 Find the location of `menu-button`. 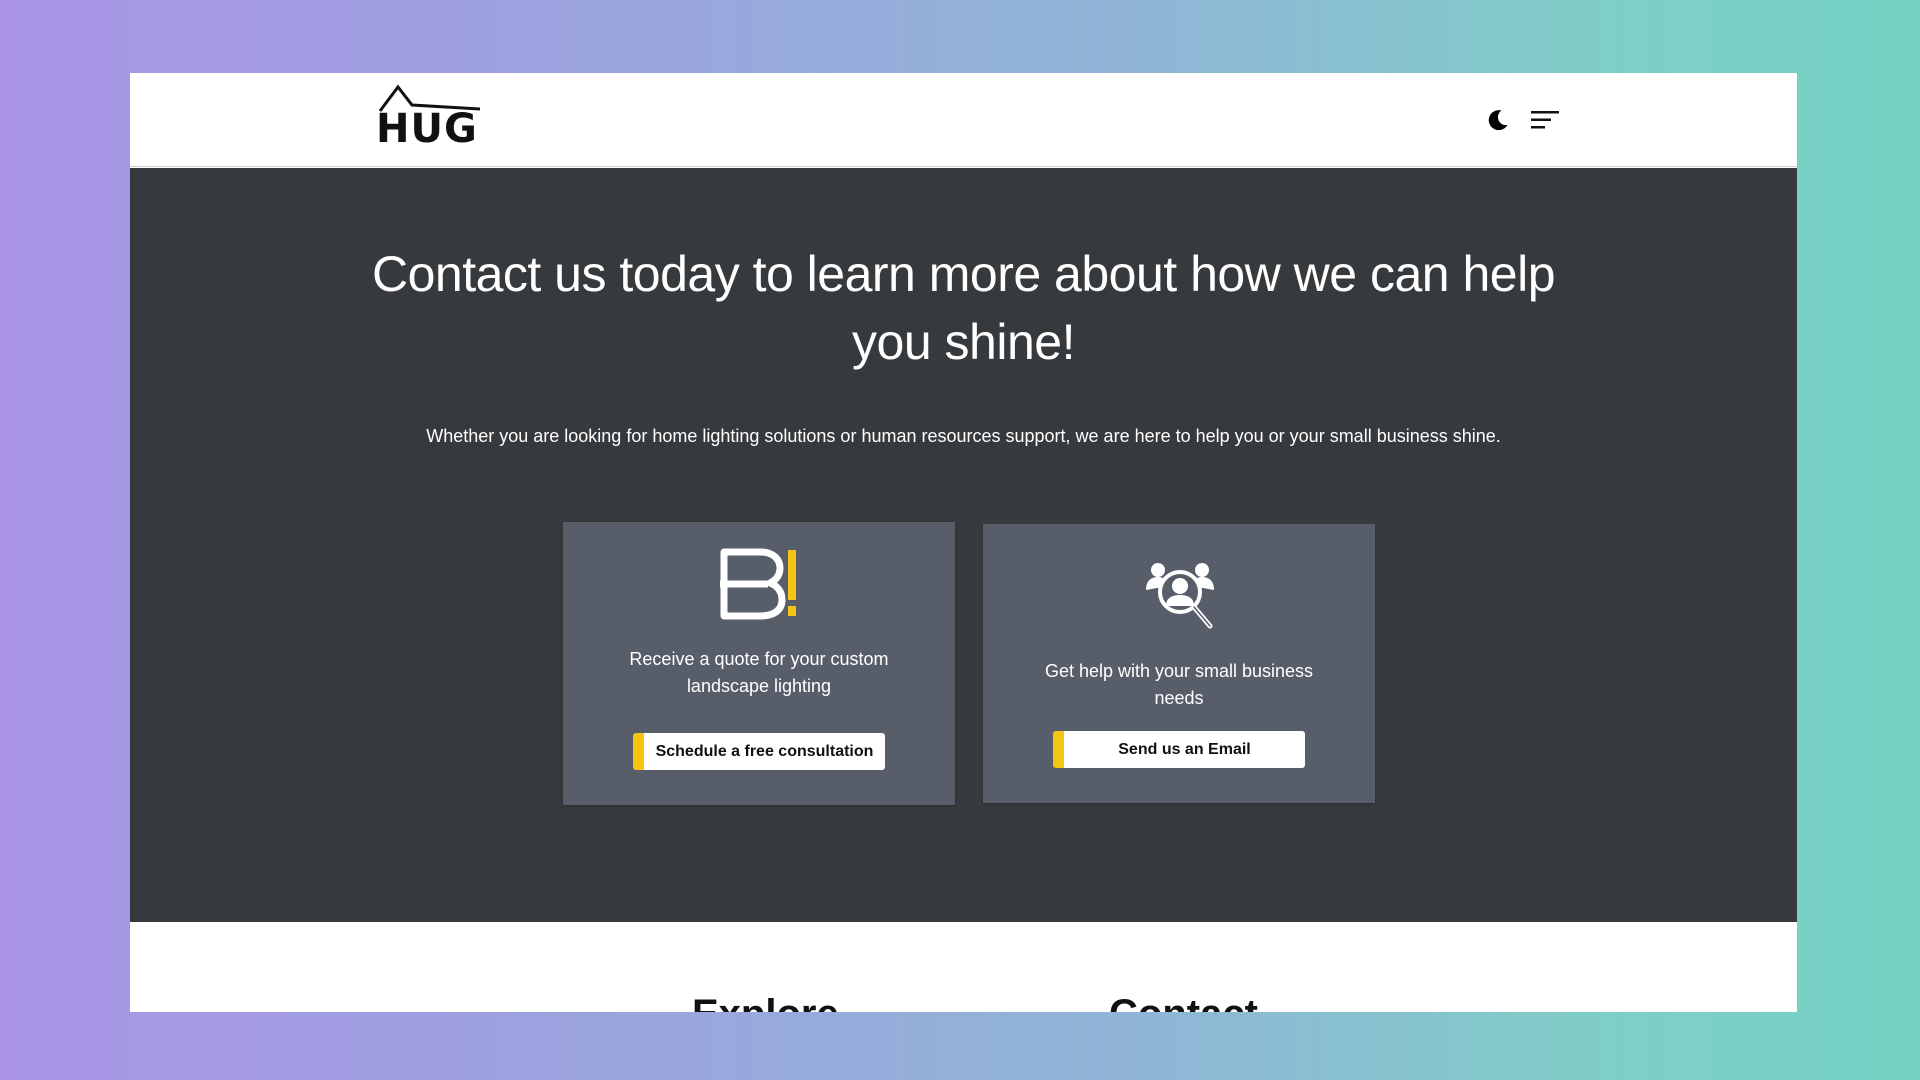

menu-button is located at coordinates (1545, 120).